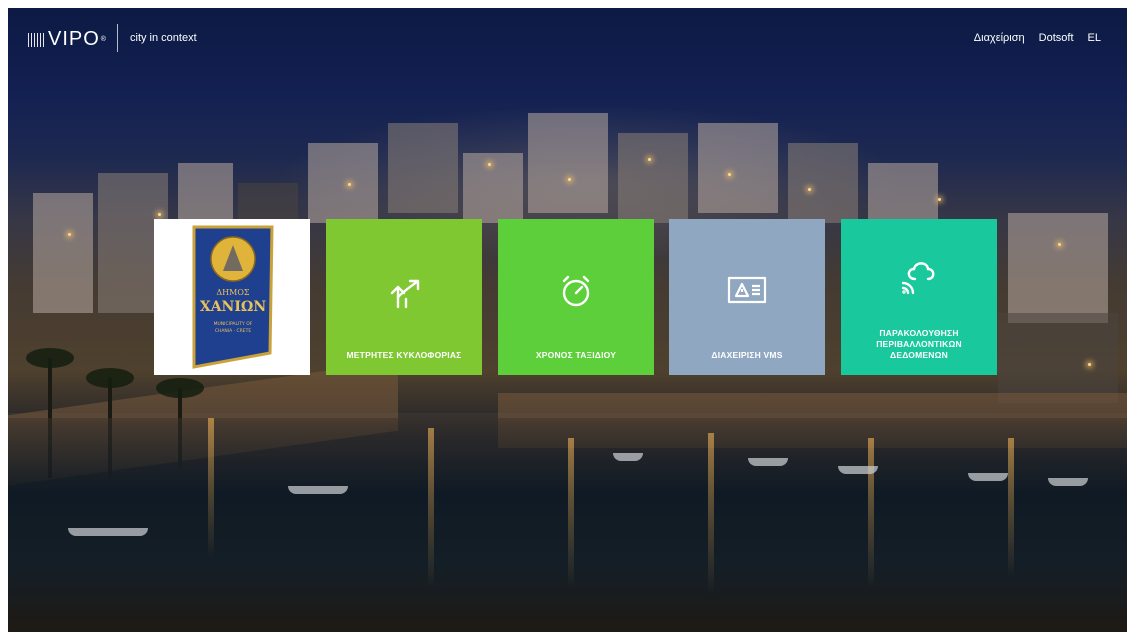 This screenshot has height=637, width=1135. I want to click on tile-travel-time: ΧΡΟΝΟΣ ΤΑΞΙΔΙΟΥ, so click(576, 297).